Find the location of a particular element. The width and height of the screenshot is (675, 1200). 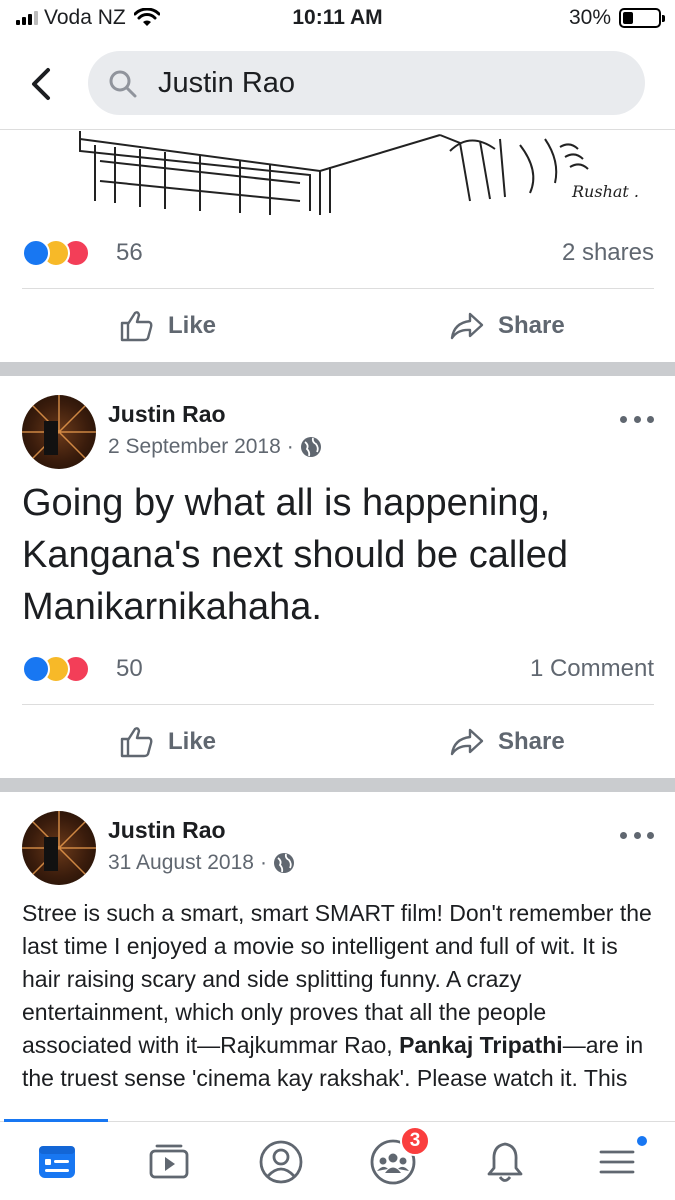

search-bar is located at coordinates (366, 83).